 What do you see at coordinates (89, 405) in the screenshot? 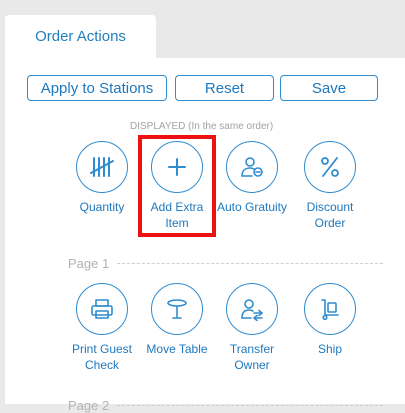
I see `page-2-label: Page 2` at bounding box center [89, 405].